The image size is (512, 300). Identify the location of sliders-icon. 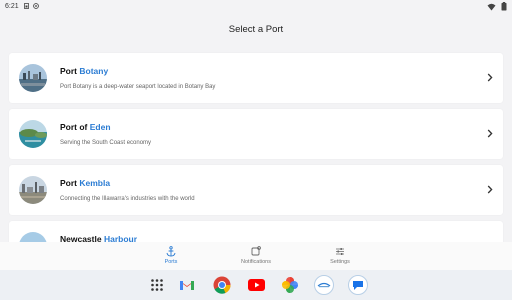
(340, 251).